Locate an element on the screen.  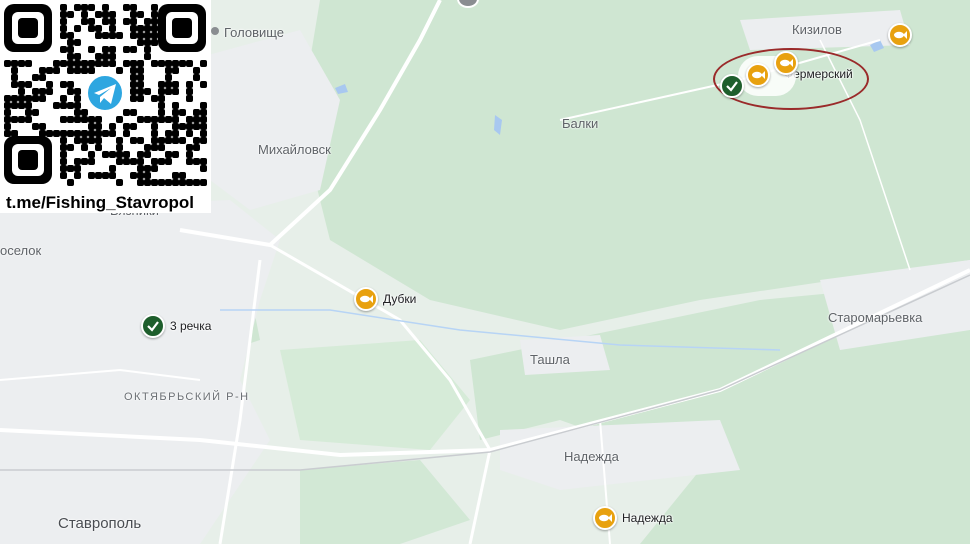
place-label-staromaryevka: Старомарьевка is located at coordinates (875, 317).